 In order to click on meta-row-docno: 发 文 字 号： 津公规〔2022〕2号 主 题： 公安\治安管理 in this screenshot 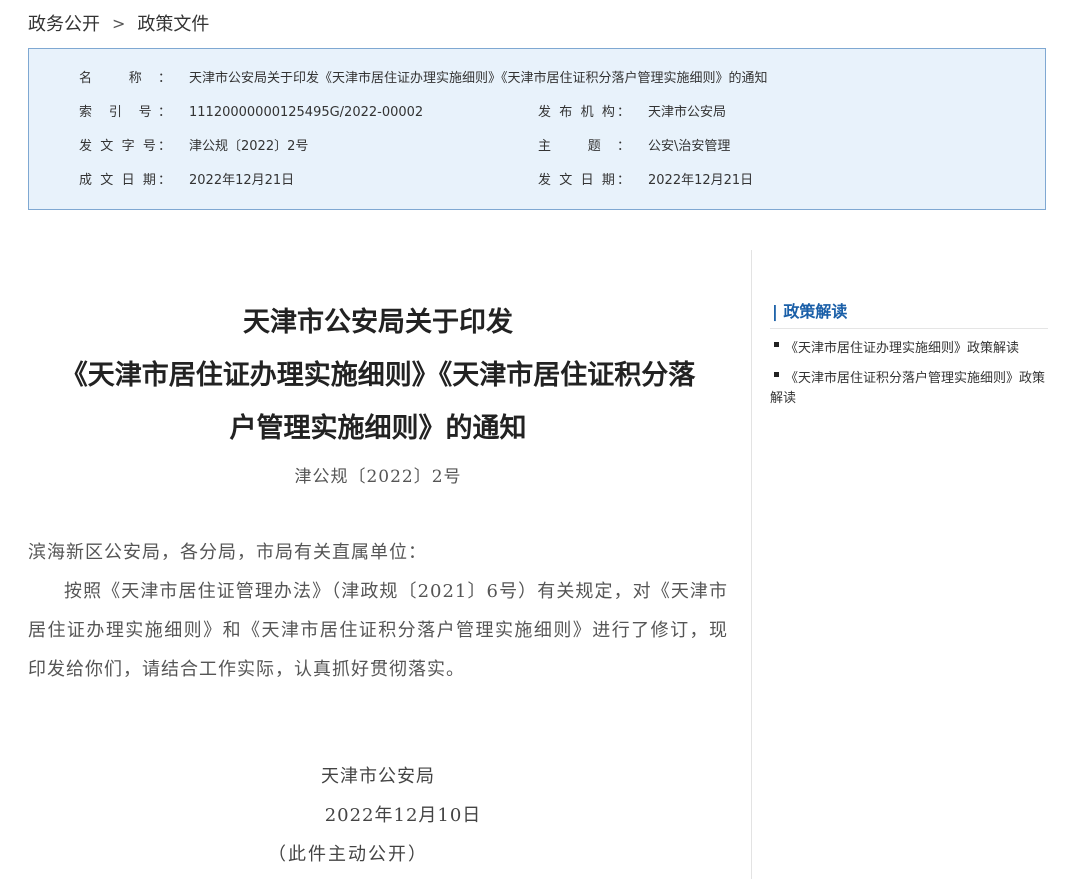, I will do `click(537, 147)`.